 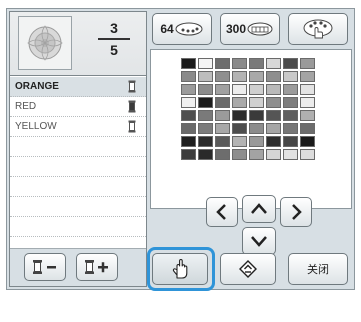 I want to click on palette-300-label: 300, so click(x=236, y=29).